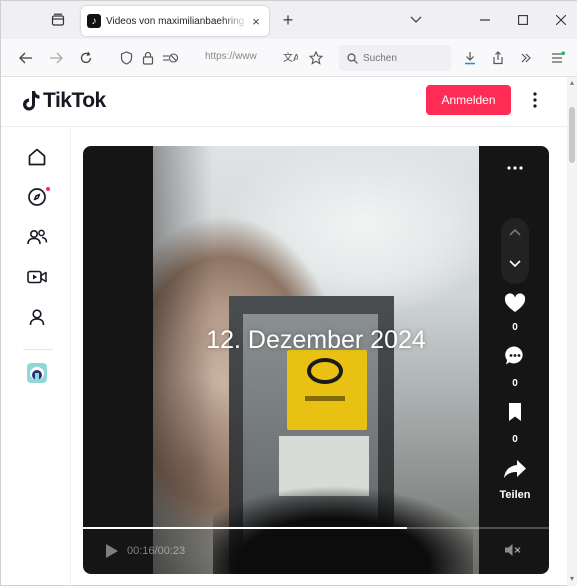  I want to click on volume-muted-icon, so click(513, 550).